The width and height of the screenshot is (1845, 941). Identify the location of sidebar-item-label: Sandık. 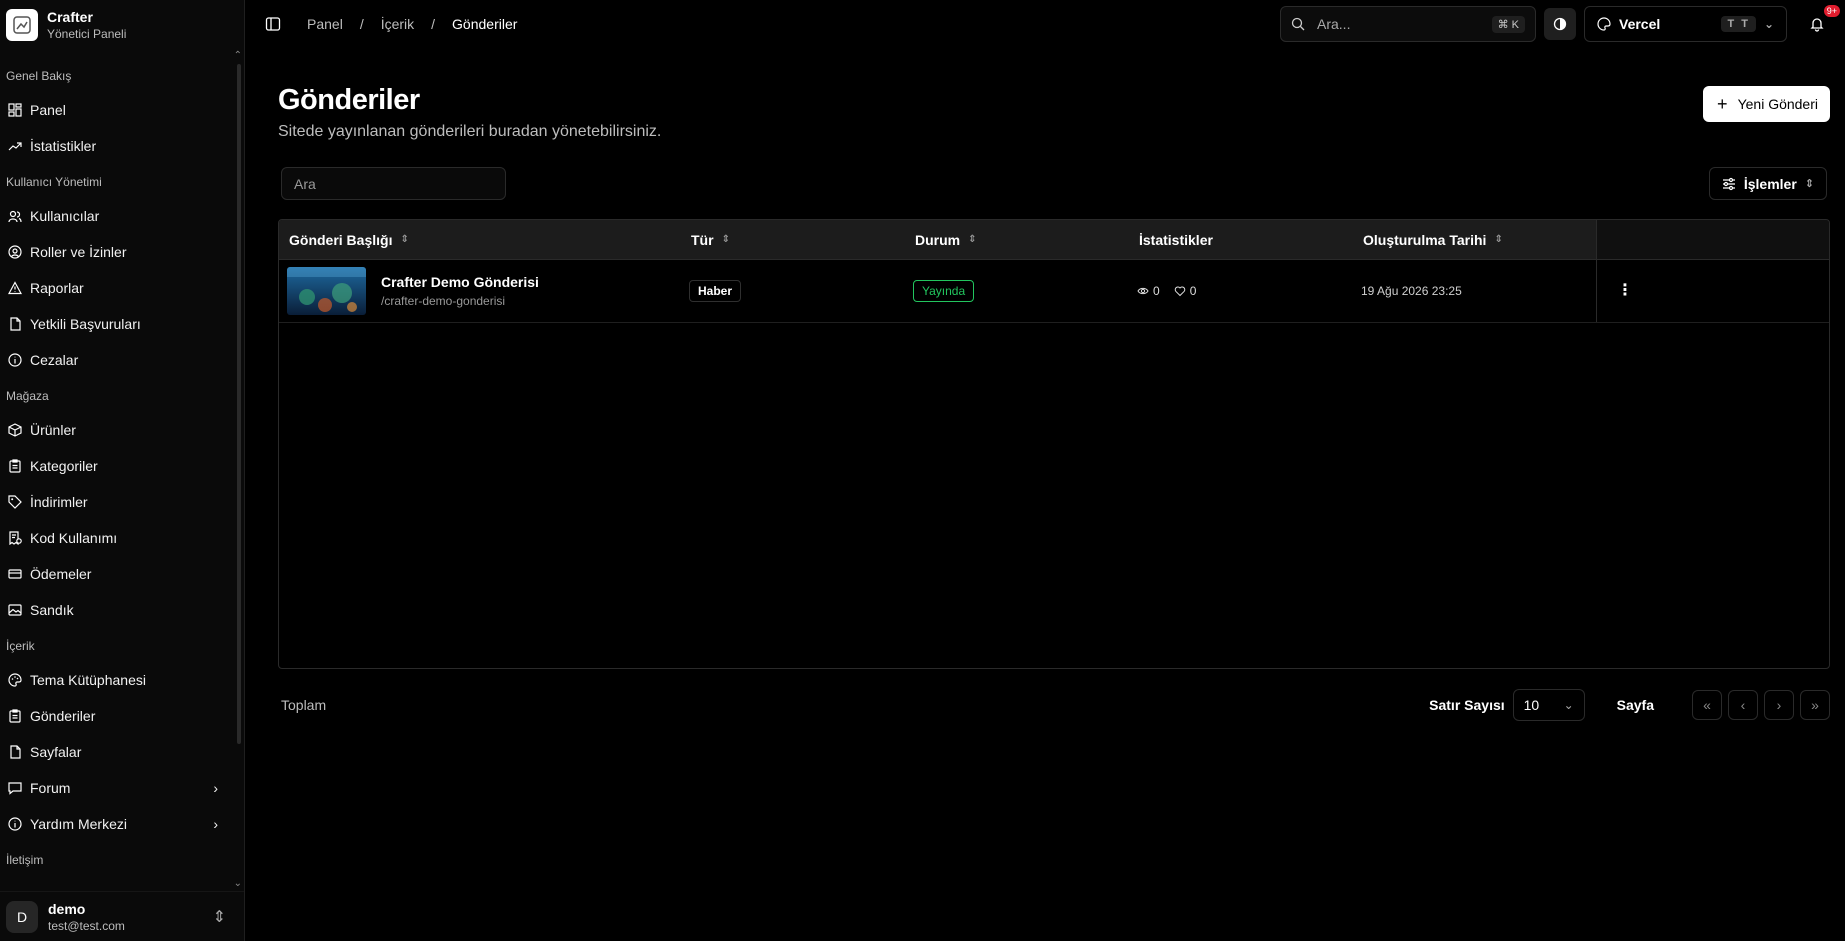
(52, 610).